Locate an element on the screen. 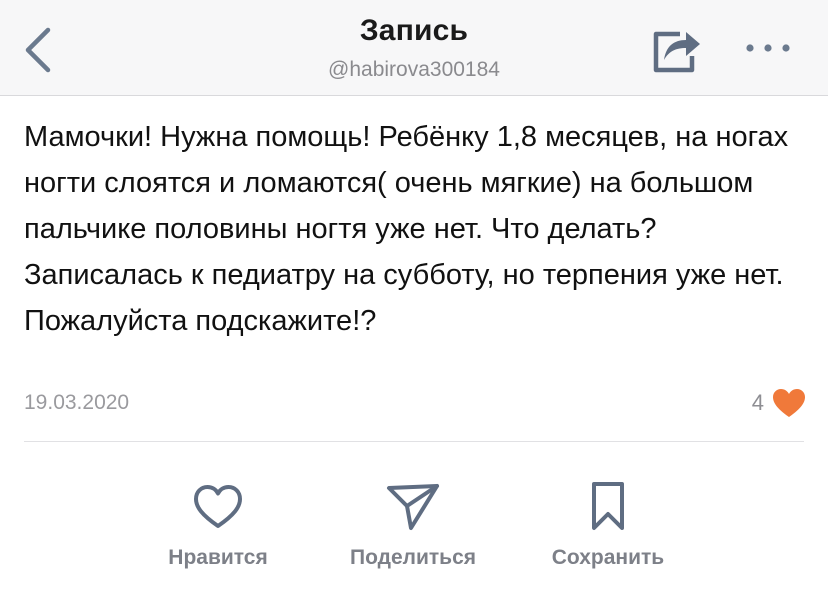 The width and height of the screenshot is (828, 595). like-label: Нравится is located at coordinates (218, 557).